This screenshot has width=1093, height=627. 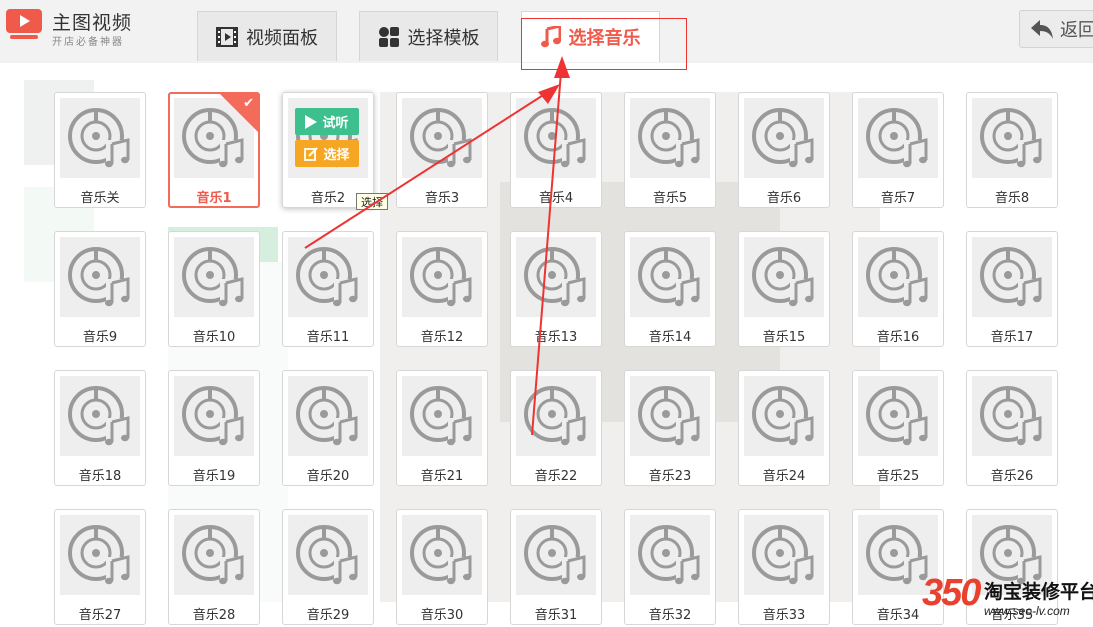 I want to click on annotation-arrows, so click(x=437, y=246).